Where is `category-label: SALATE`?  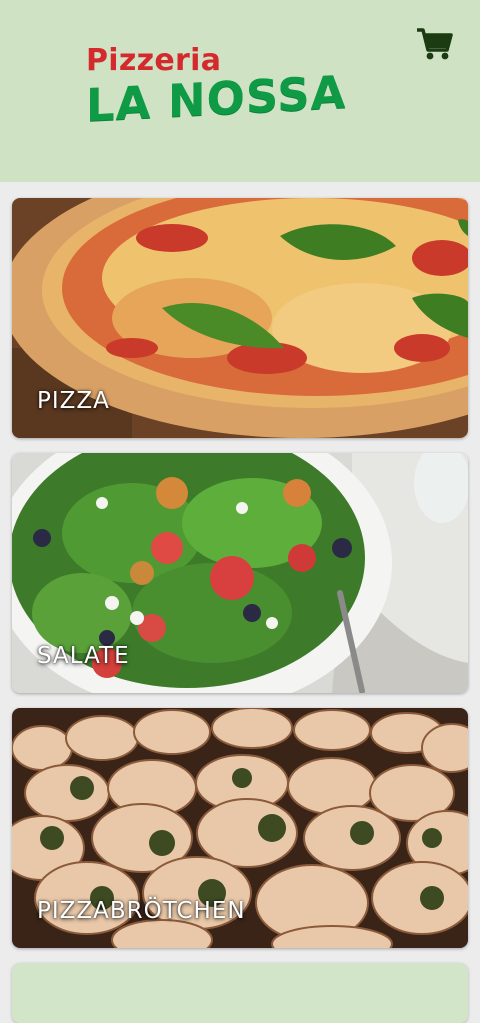
category-label: SALATE is located at coordinates (83, 656).